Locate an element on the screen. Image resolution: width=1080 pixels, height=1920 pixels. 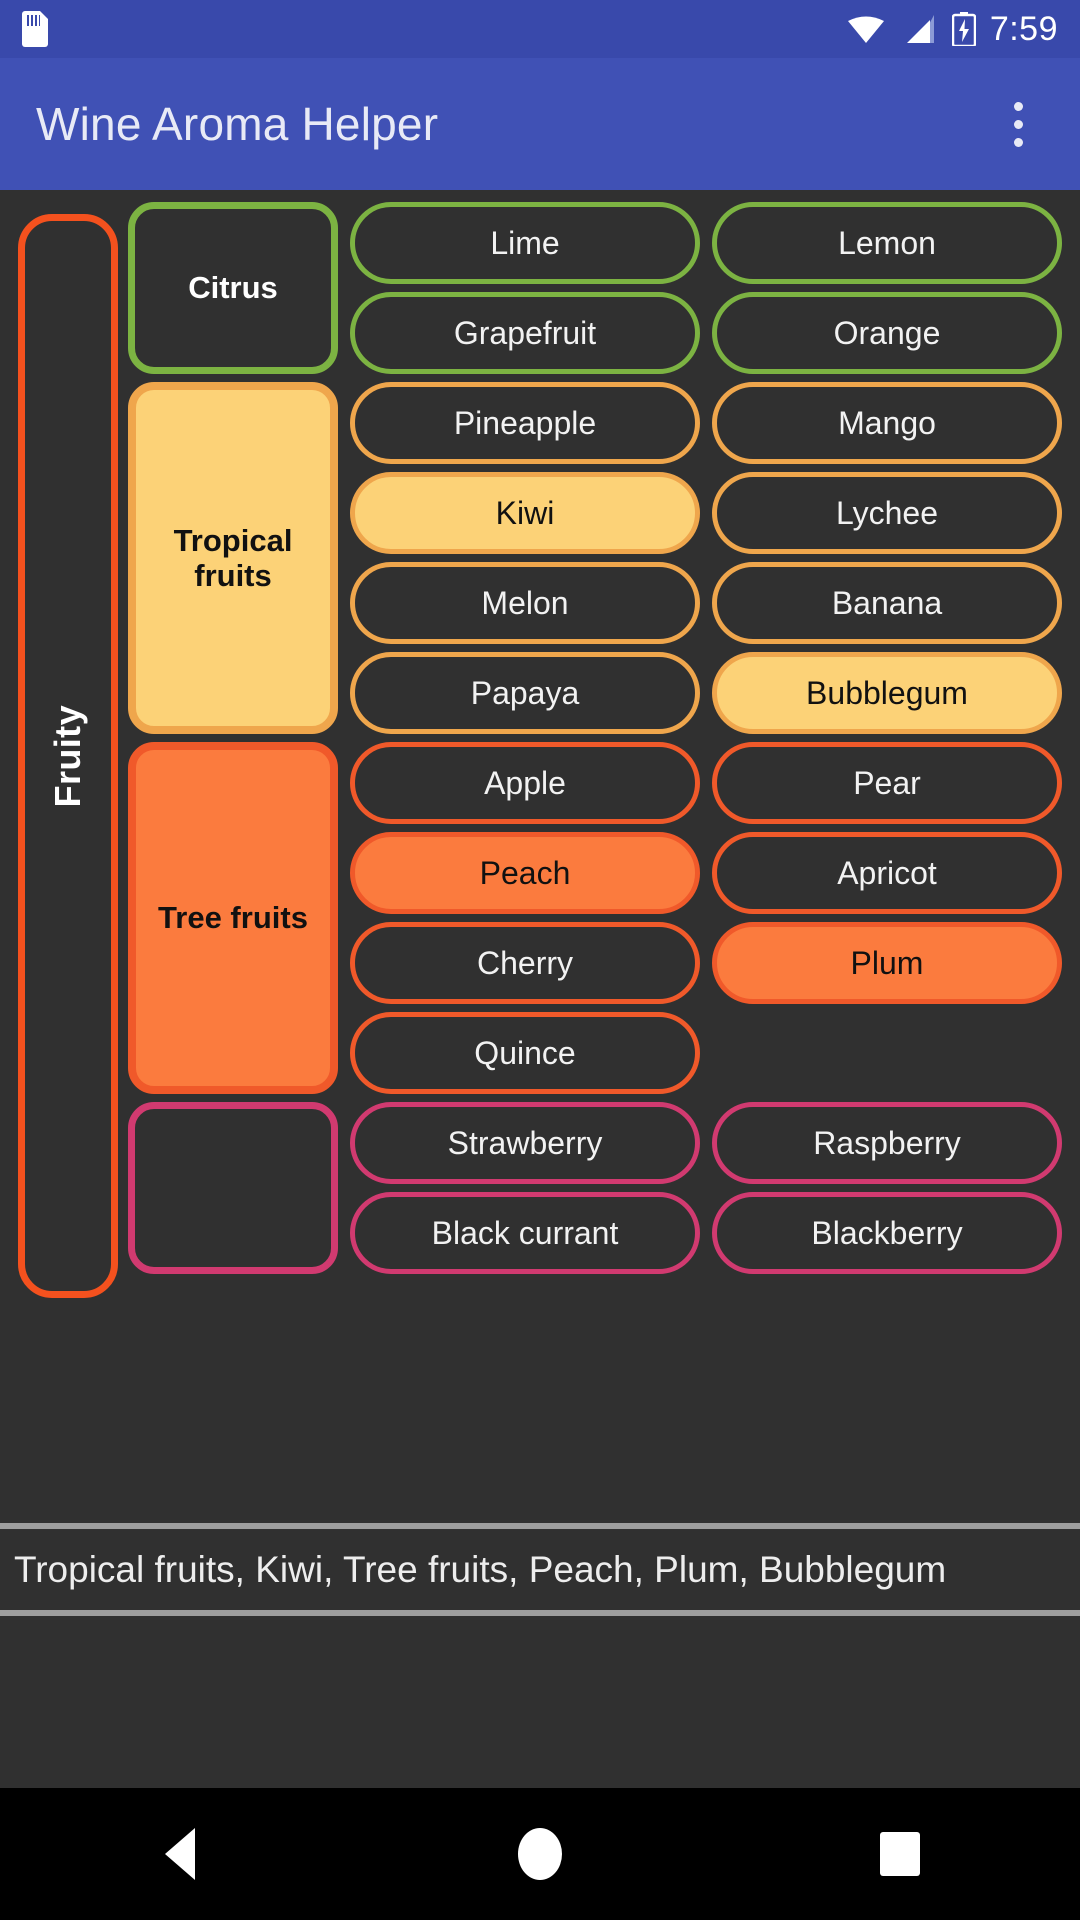
aroma-chip: Black currant is located at coordinates (525, 1233).